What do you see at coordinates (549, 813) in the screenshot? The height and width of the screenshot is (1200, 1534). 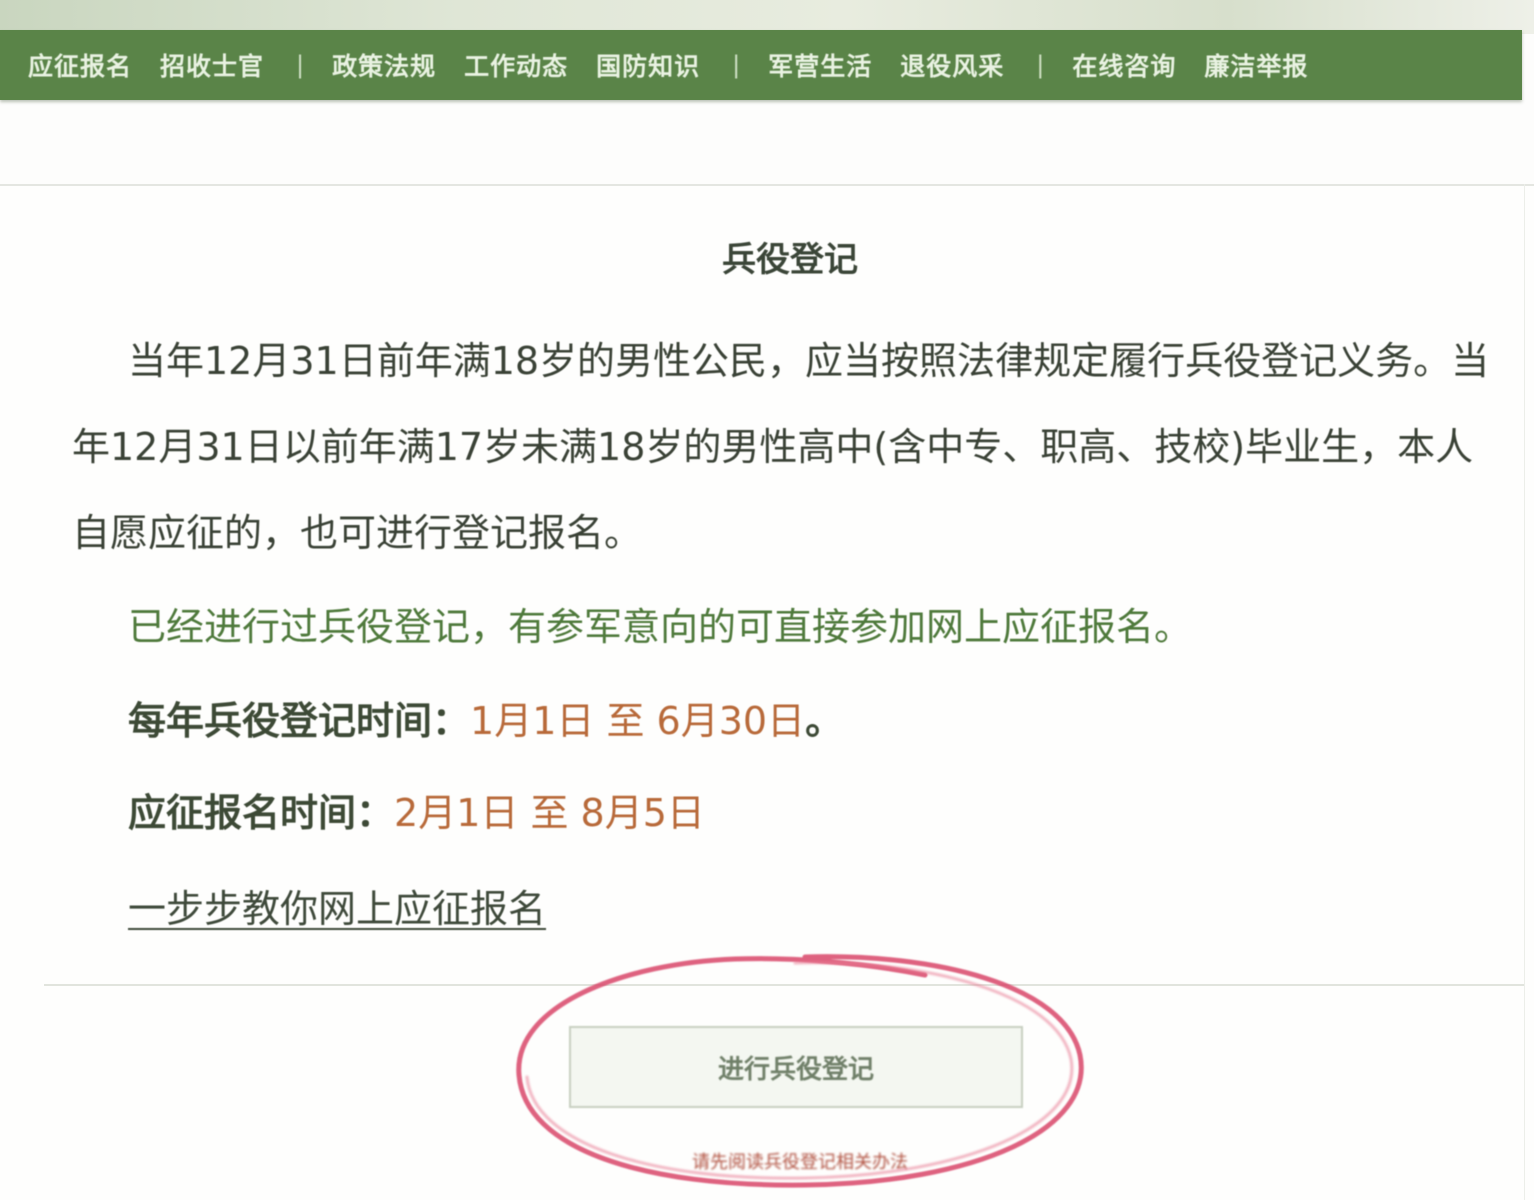 I see `application-time-value: 2月1日 至 8月5日` at bounding box center [549, 813].